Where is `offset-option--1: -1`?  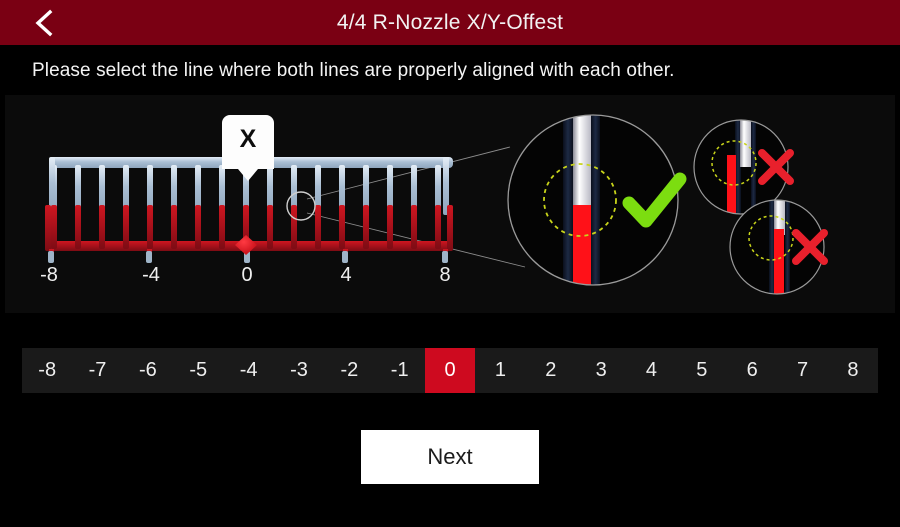
offset-option--1: -1 is located at coordinates (400, 370).